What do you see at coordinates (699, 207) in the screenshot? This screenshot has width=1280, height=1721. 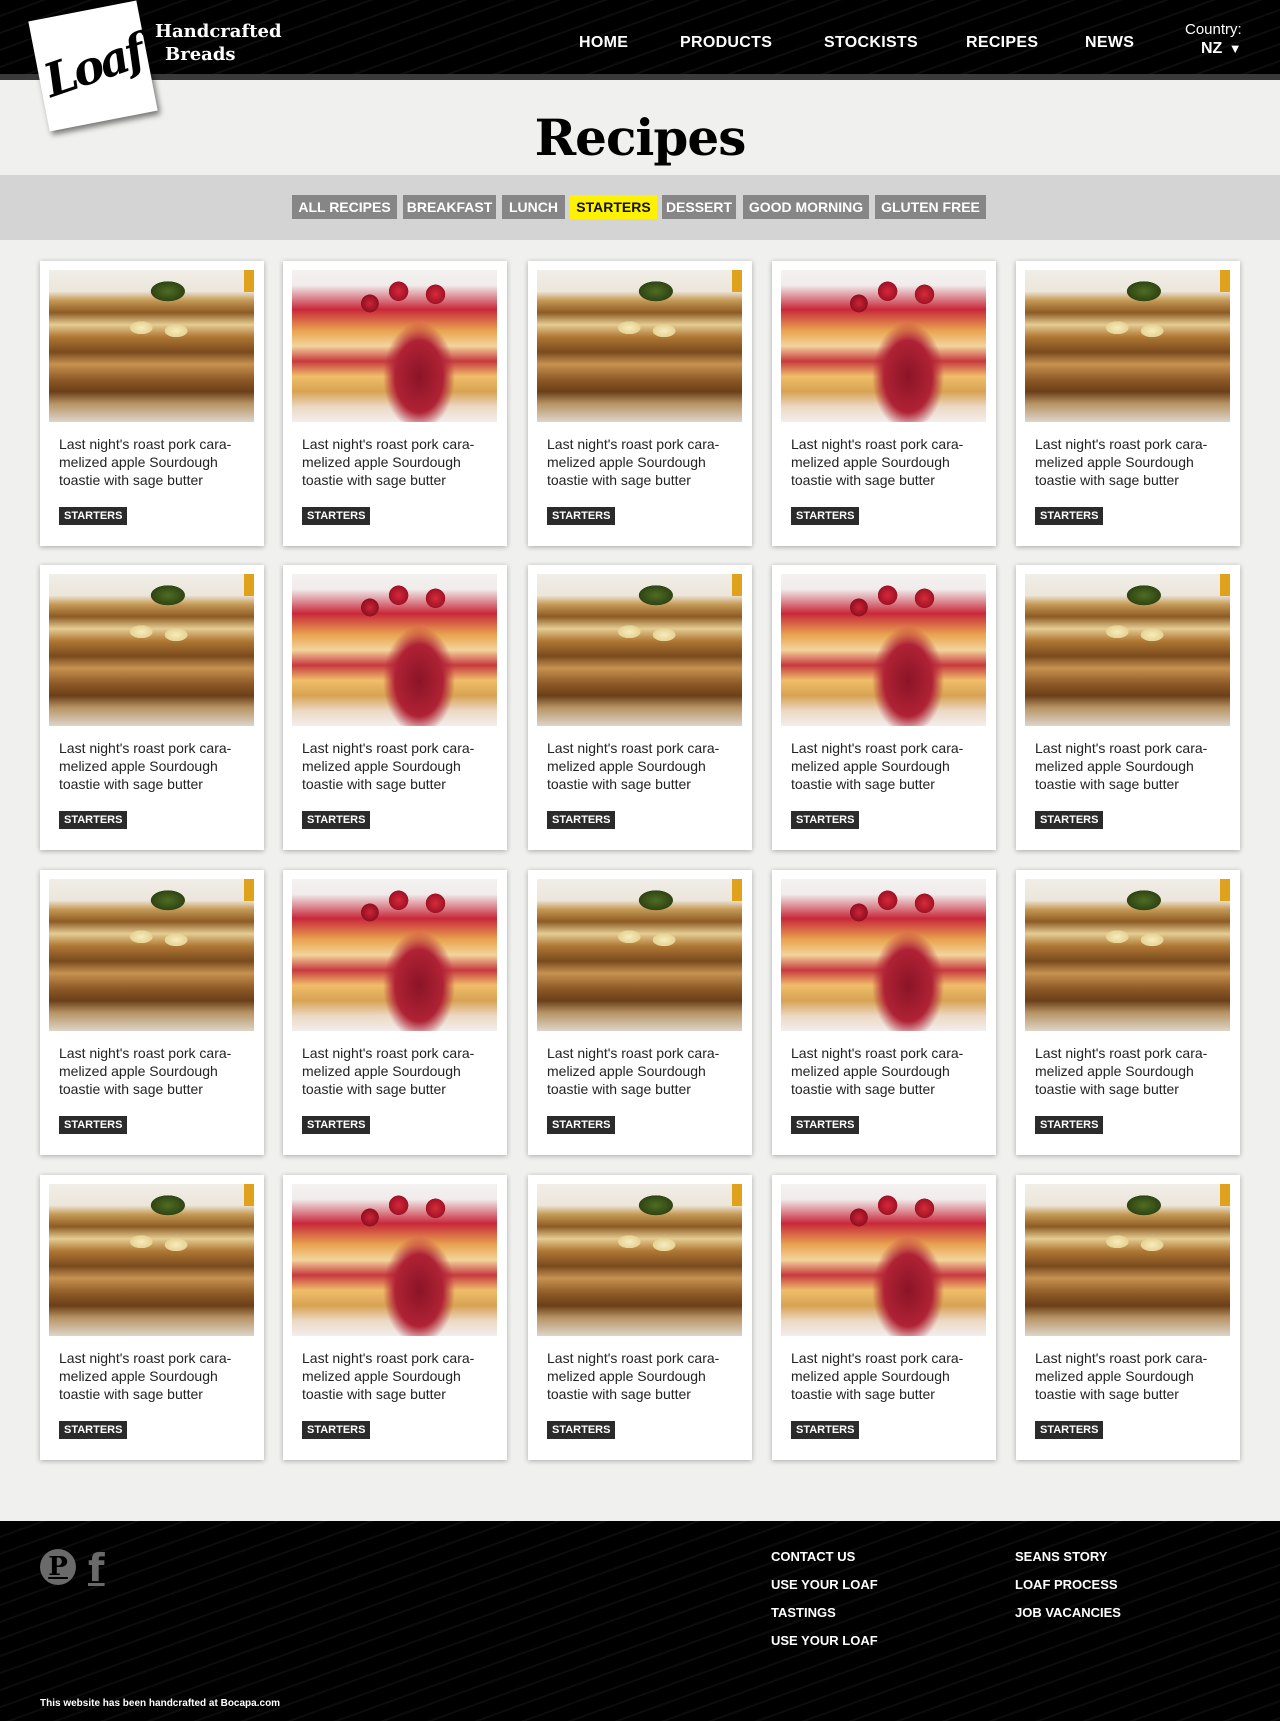 I see `filter-dessert: DESSERT` at bounding box center [699, 207].